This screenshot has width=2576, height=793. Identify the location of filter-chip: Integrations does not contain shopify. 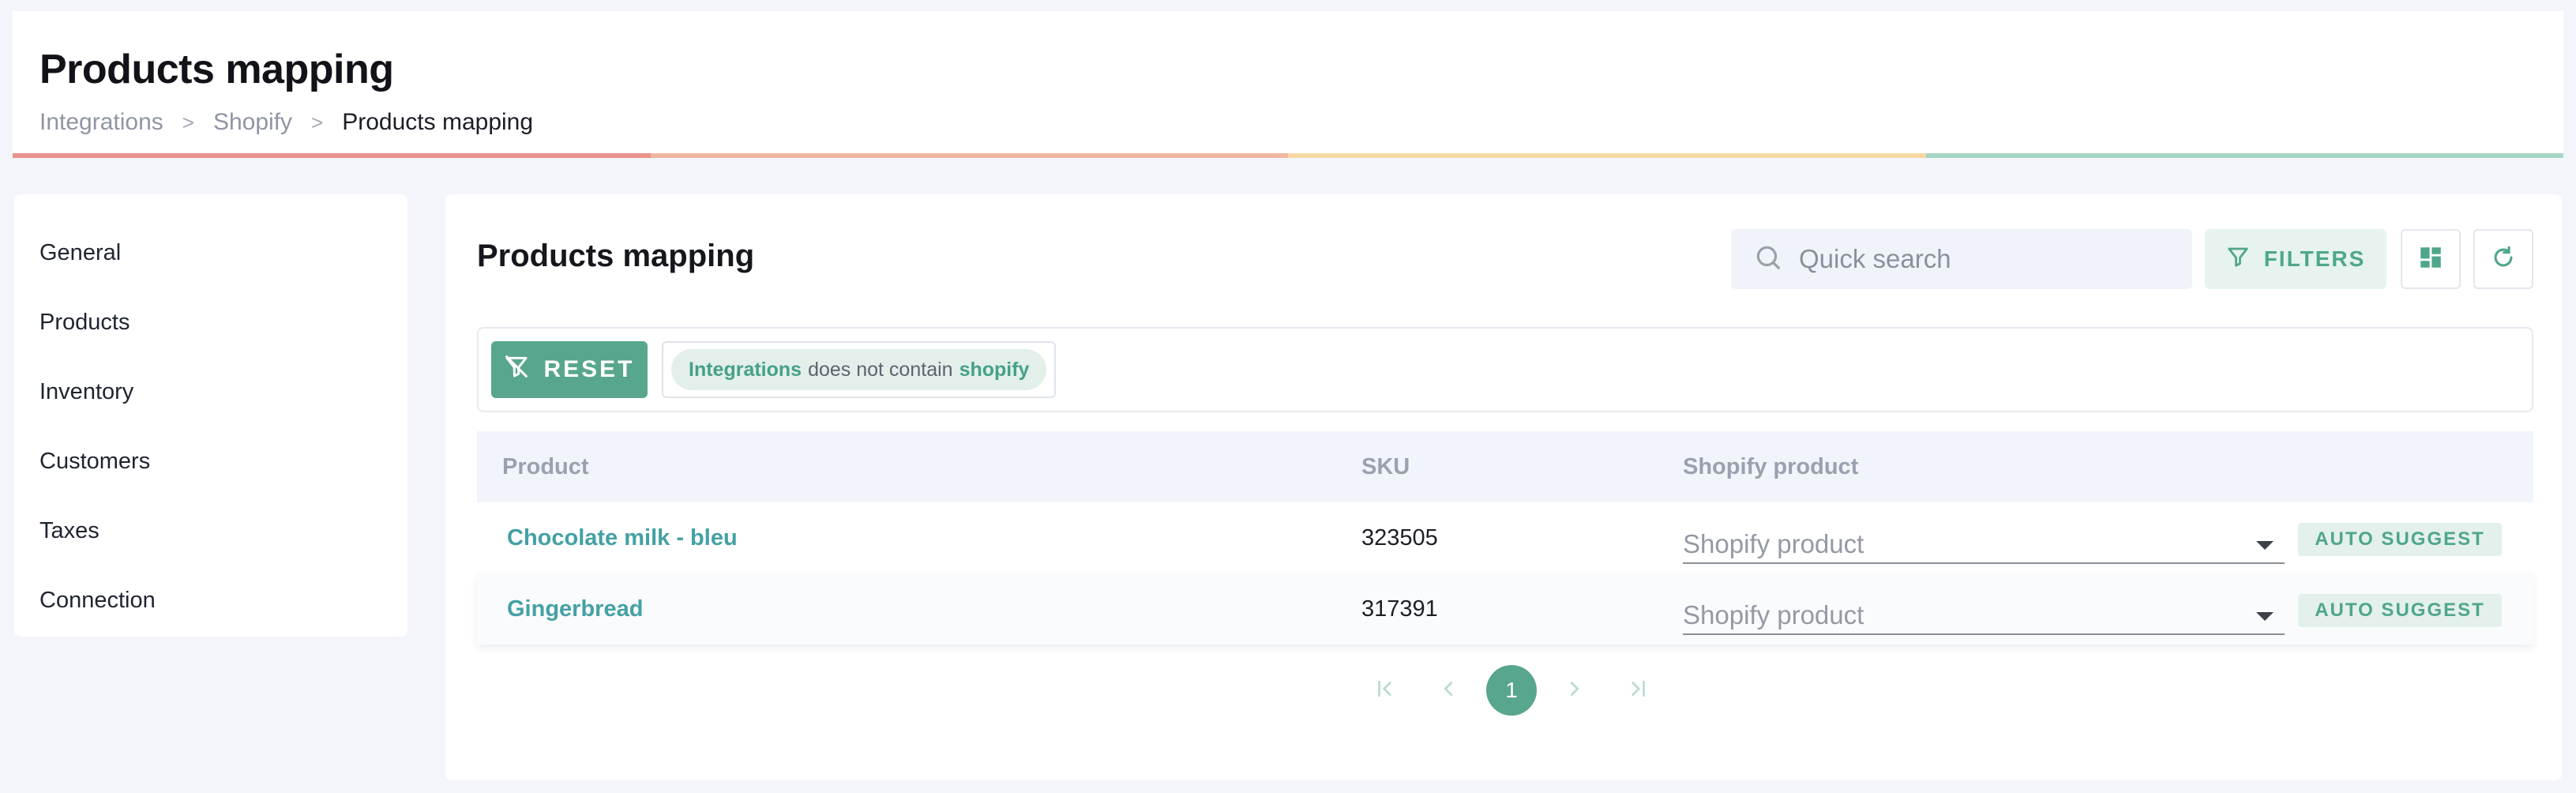
(859, 369).